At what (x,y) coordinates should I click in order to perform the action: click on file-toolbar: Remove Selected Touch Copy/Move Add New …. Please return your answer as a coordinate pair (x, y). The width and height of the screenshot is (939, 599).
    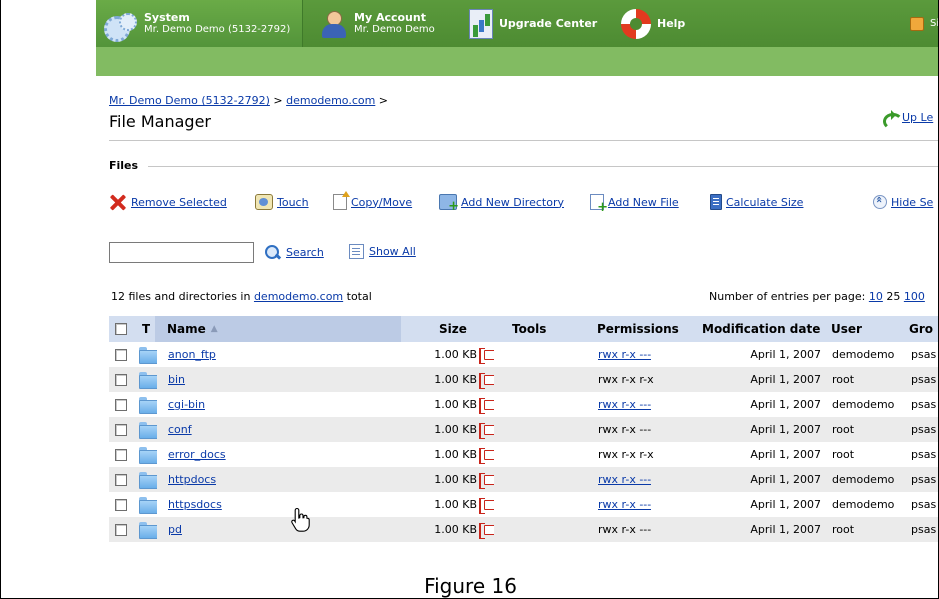
    Looking at the image, I should click on (523, 202).